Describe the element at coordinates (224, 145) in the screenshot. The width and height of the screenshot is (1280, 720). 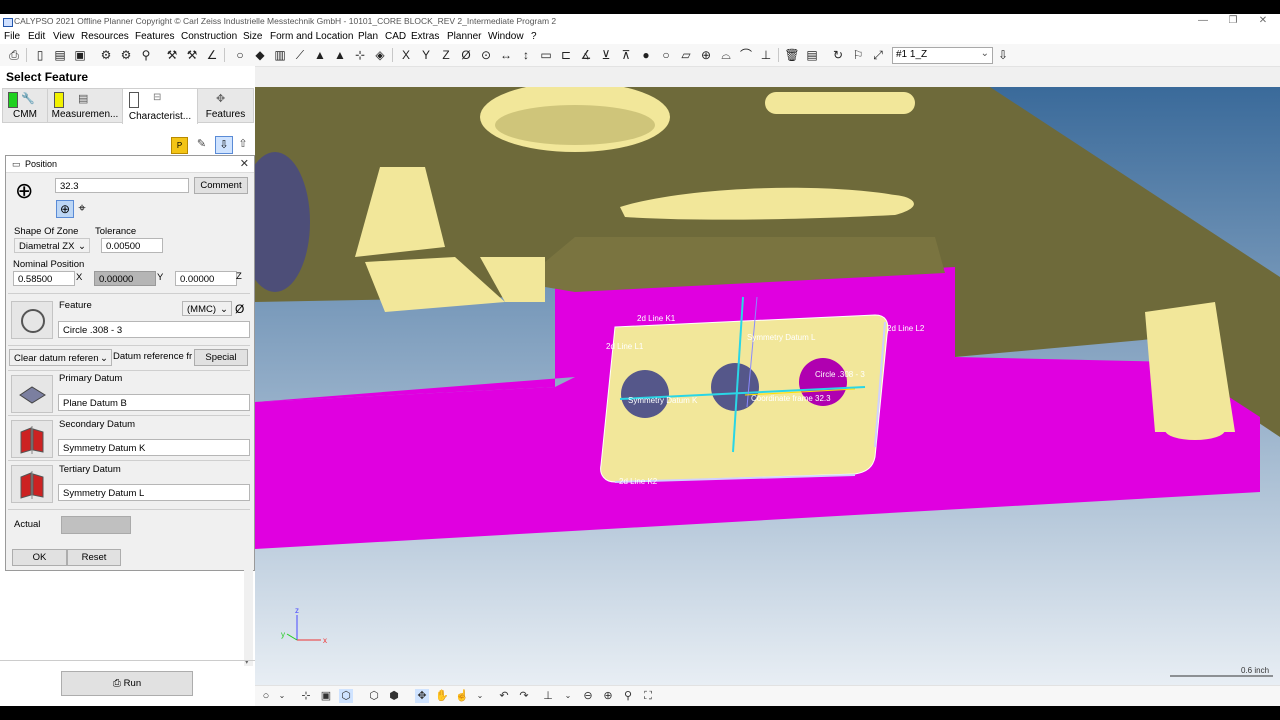
I see `arrow-down-icon: ⇩` at that location.